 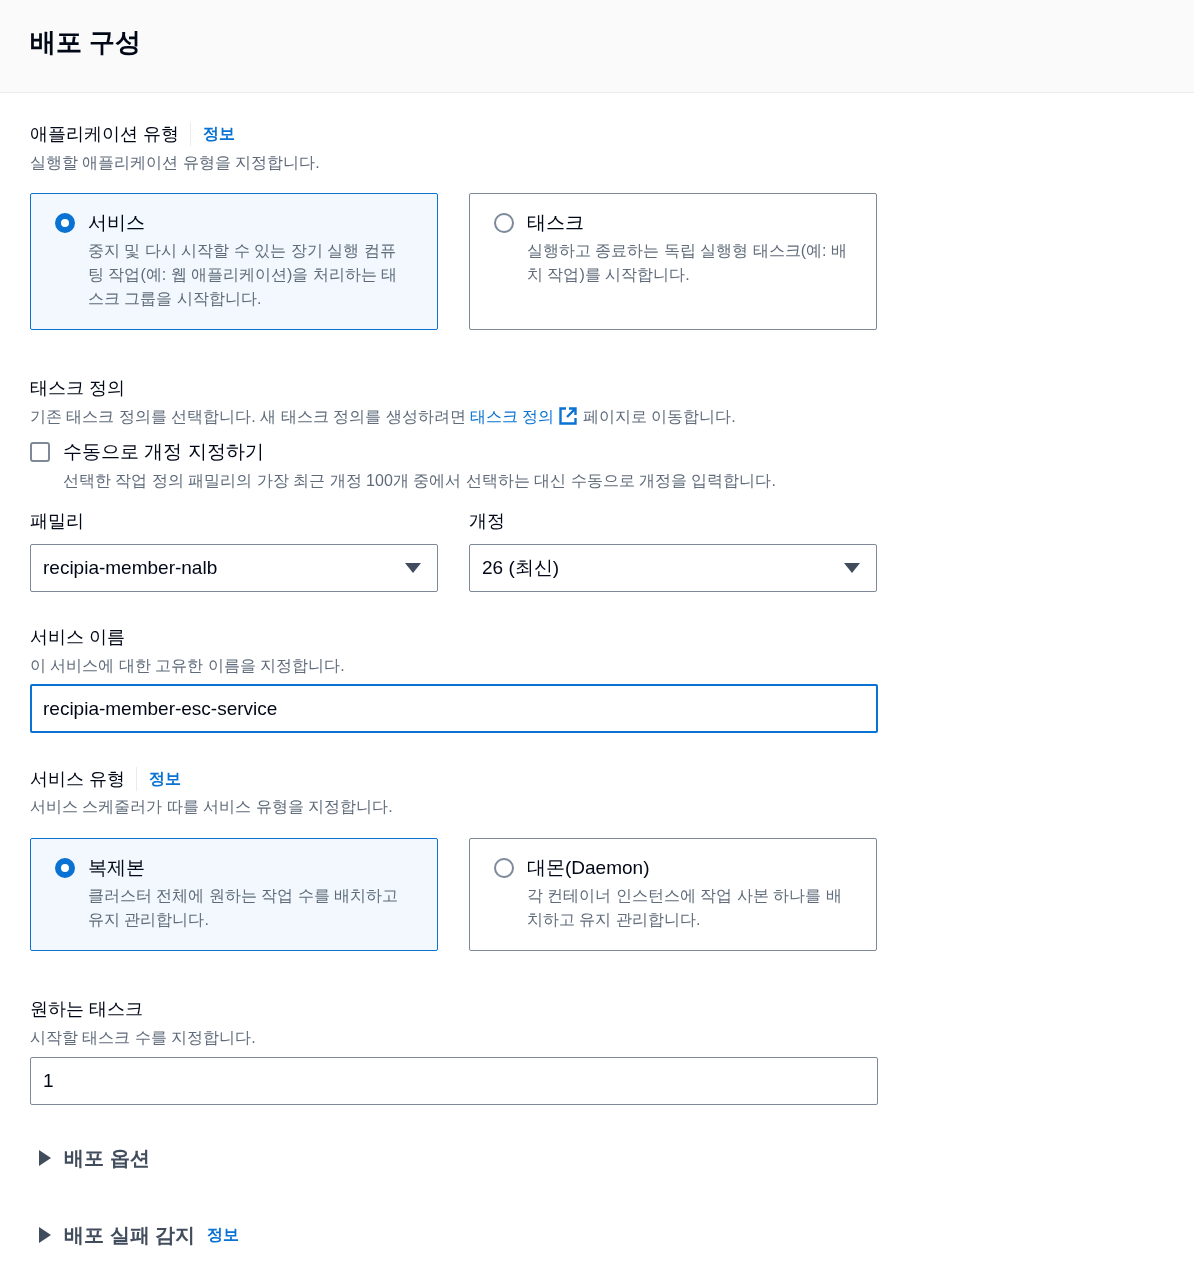 What do you see at coordinates (687, 263) in the screenshot?
I see `option-description: 실행하고 종료하는 독립 실행형 태스크(예: 배치 작업)를 시작합니다.` at bounding box center [687, 263].